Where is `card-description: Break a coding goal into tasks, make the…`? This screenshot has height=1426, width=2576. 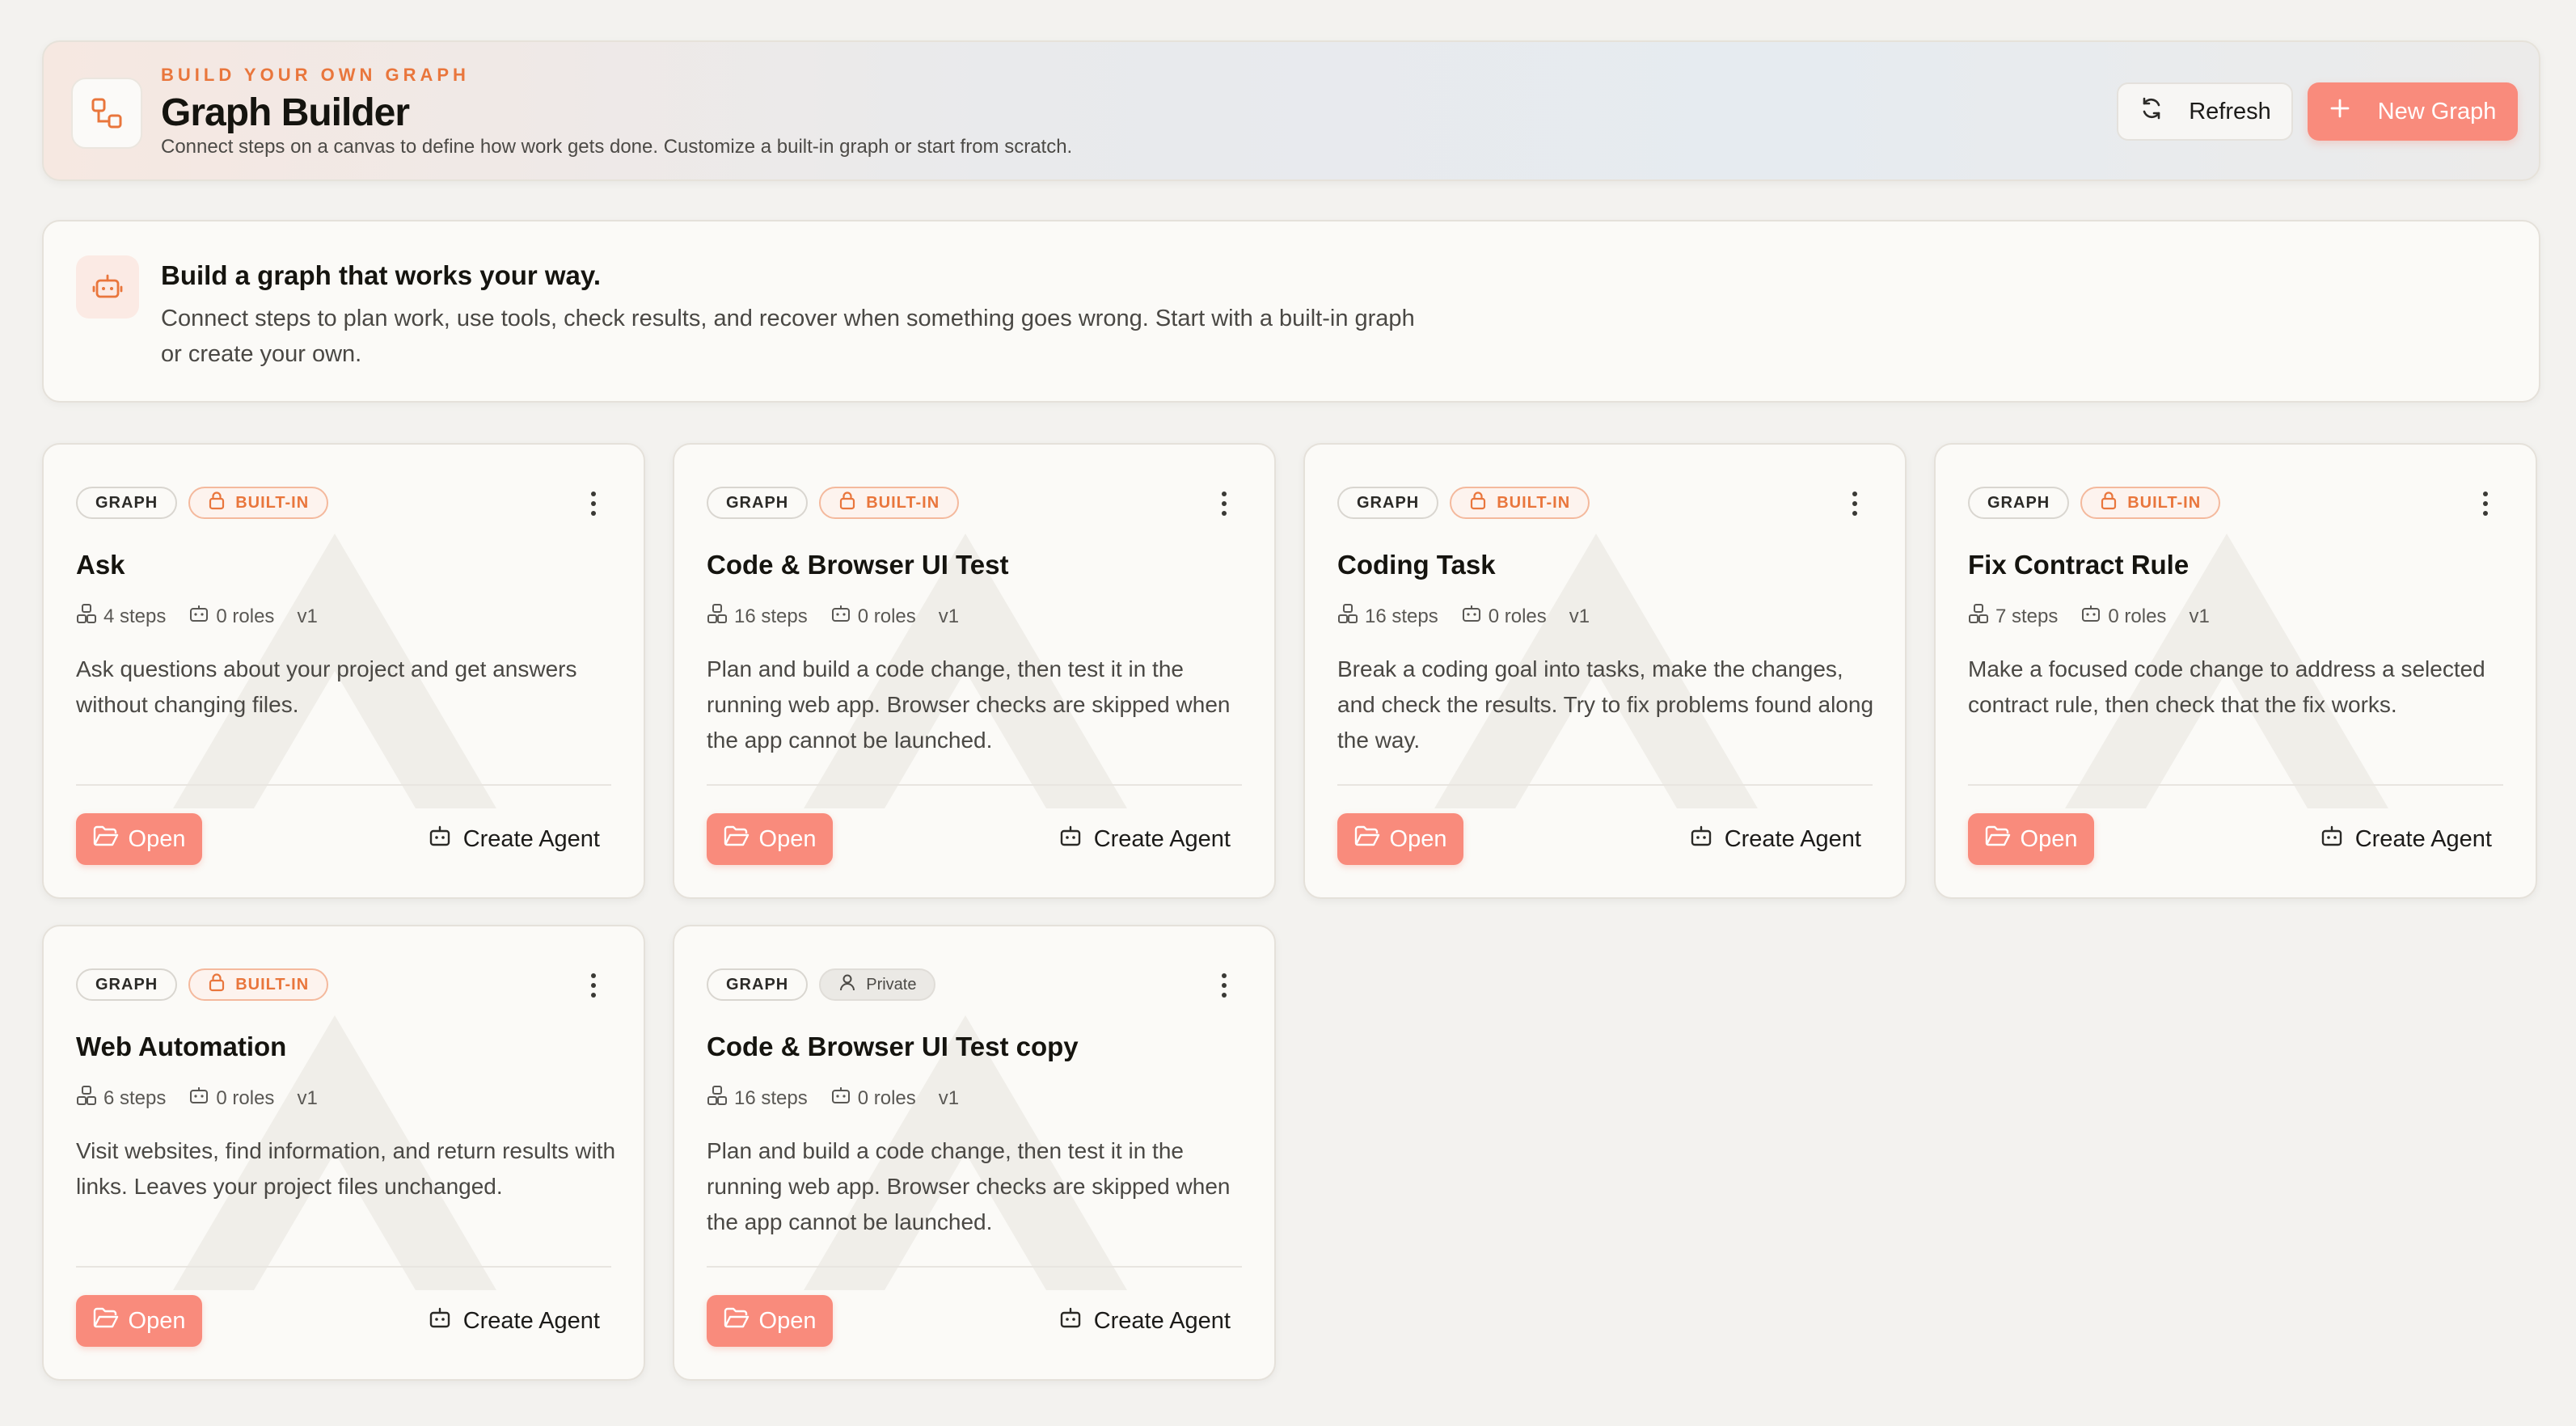
card-description: Break a coding goal into tasks, make the… is located at coordinates (1605, 705).